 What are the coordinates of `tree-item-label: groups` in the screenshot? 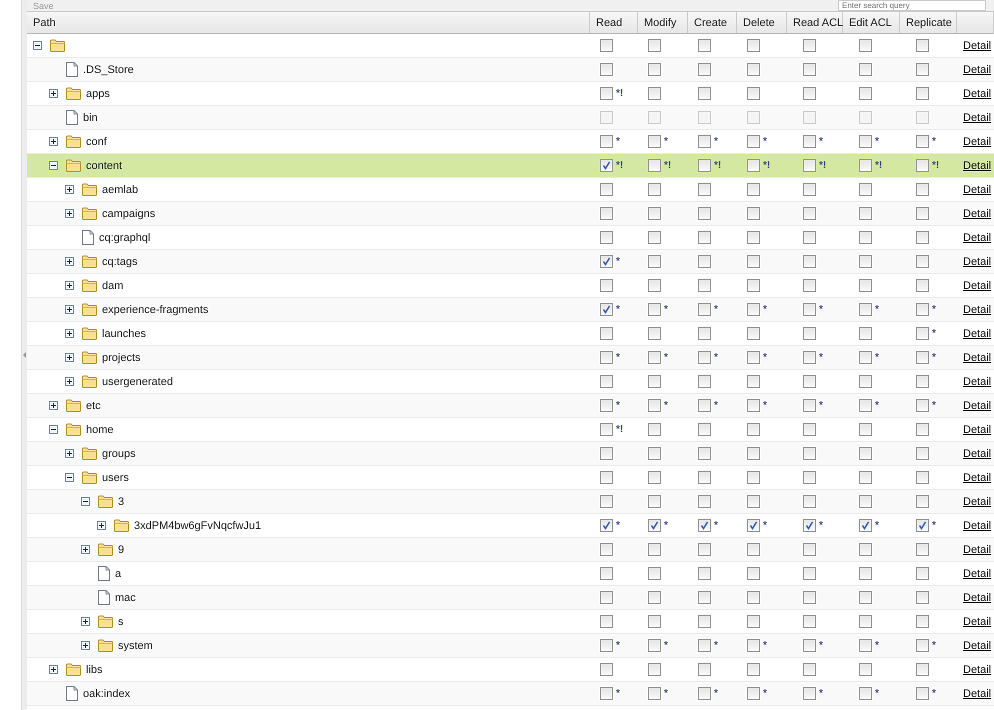 It's located at (119, 454).